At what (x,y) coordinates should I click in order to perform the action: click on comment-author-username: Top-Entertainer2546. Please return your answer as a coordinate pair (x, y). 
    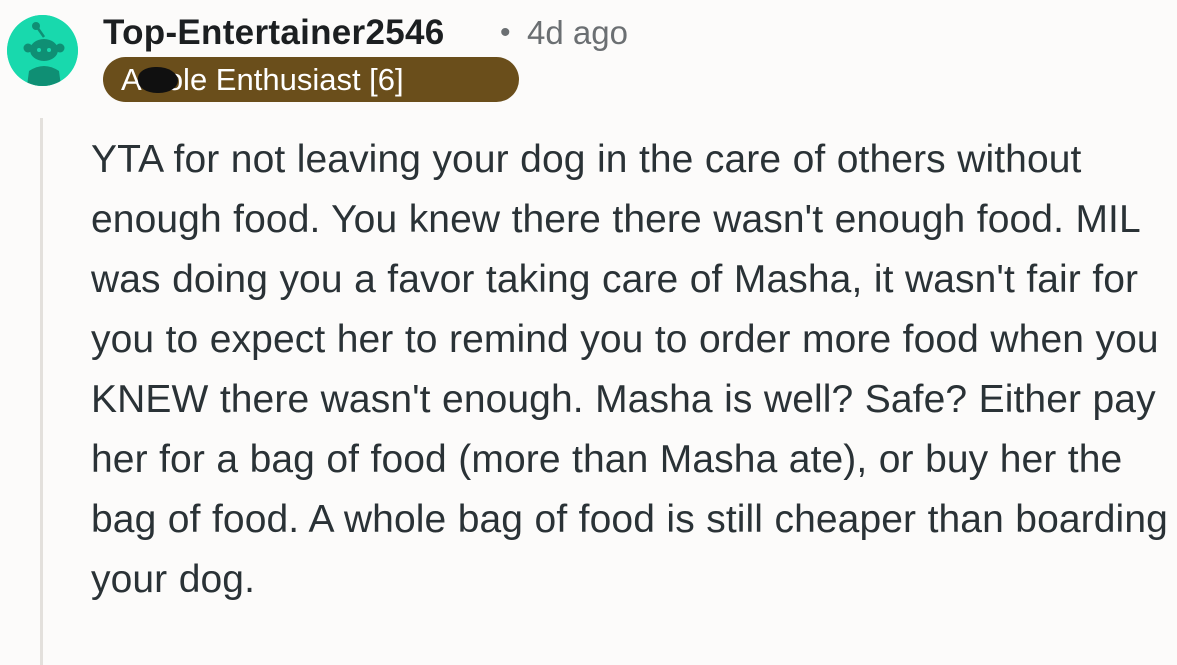
    Looking at the image, I should click on (274, 33).